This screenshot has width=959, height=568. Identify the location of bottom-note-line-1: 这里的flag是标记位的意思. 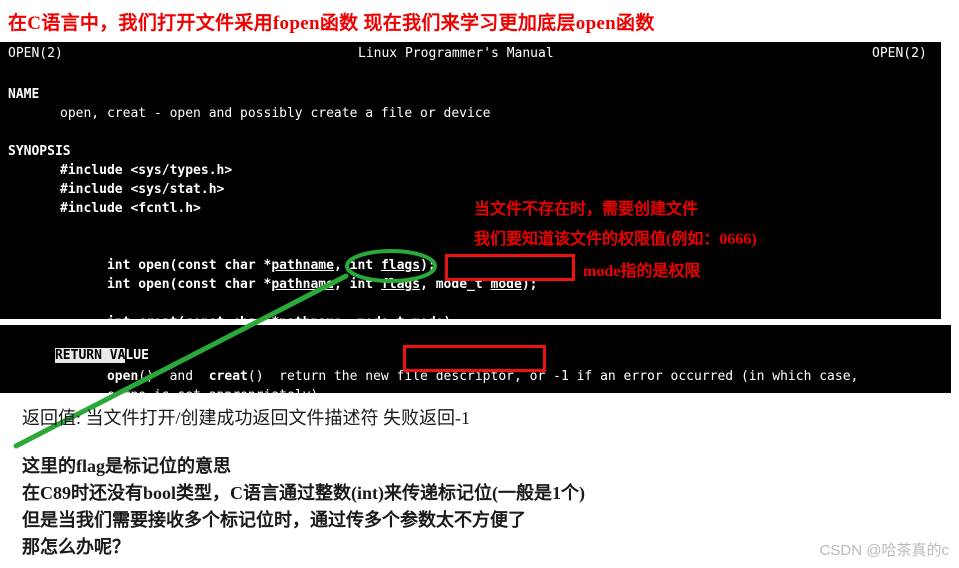
(126, 466).